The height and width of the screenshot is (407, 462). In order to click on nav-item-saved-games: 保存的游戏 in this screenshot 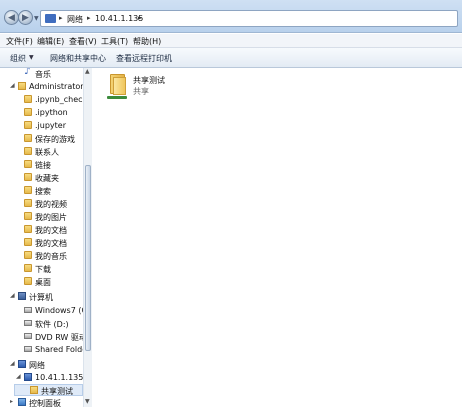, I will do `click(41, 139)`.